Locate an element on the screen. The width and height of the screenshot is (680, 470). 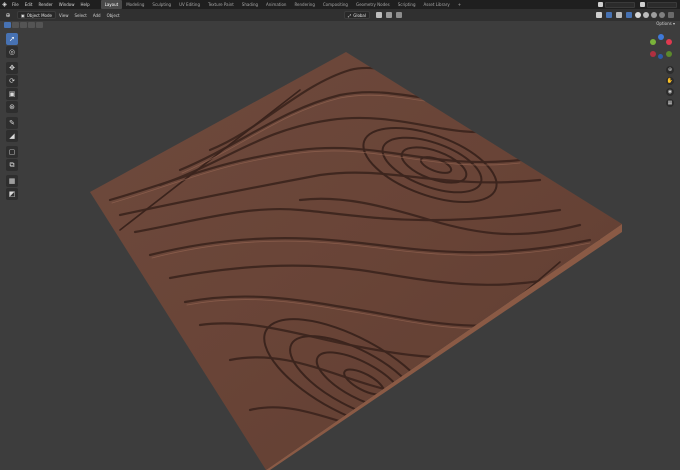
tab-geometry-nodes: Geometry Nodes is located at coordinates (373, 4).